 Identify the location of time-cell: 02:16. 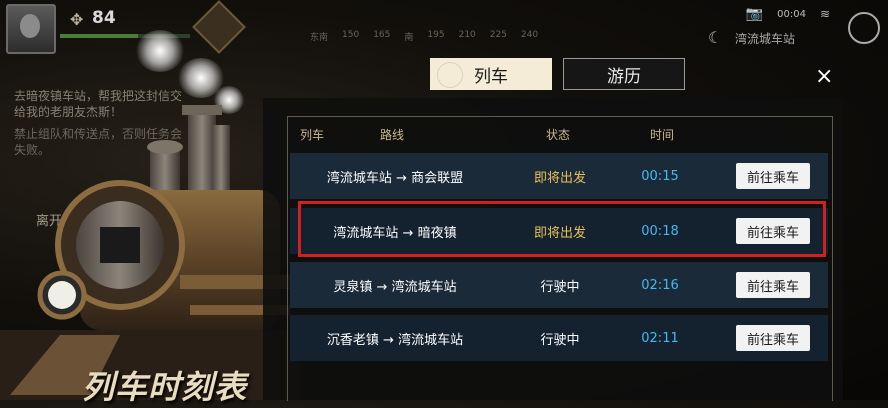
(660, 285).